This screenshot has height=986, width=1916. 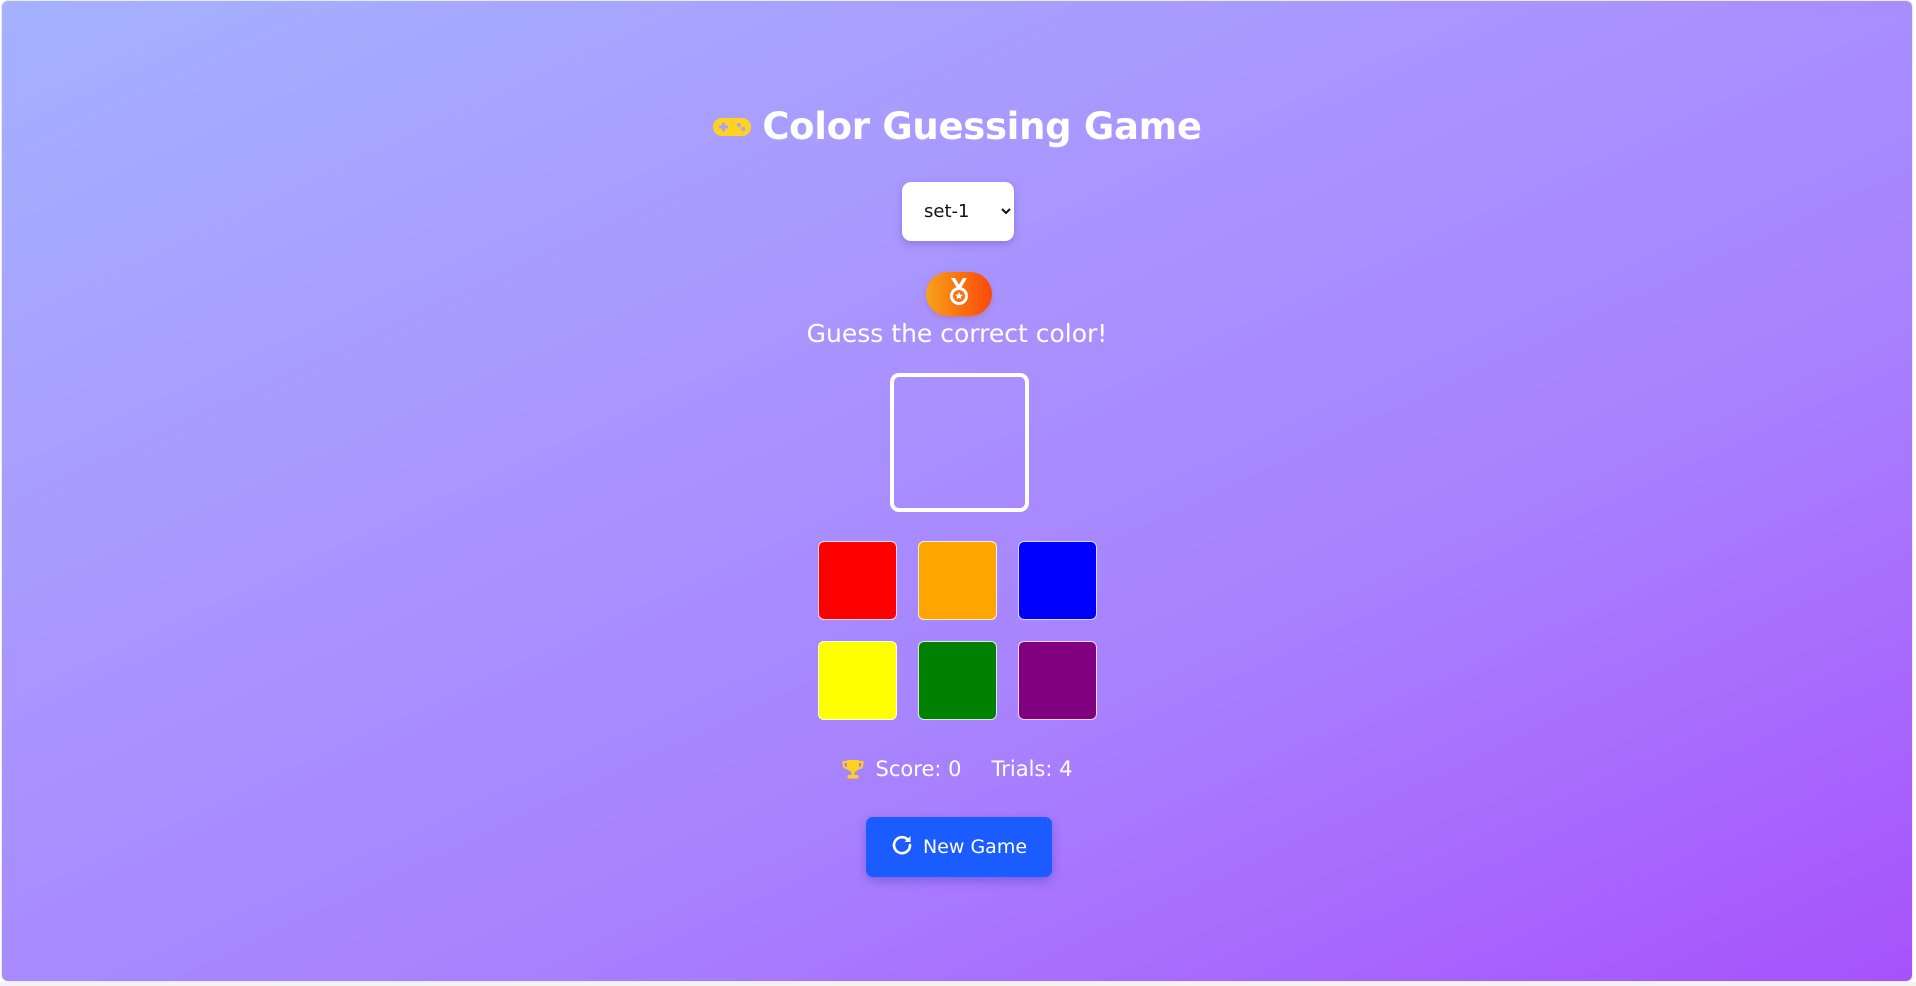 What do you see at coordinates (1057, 580) in the screenshot?
I see `swatch-blue` at bounding box center [1057, 580].